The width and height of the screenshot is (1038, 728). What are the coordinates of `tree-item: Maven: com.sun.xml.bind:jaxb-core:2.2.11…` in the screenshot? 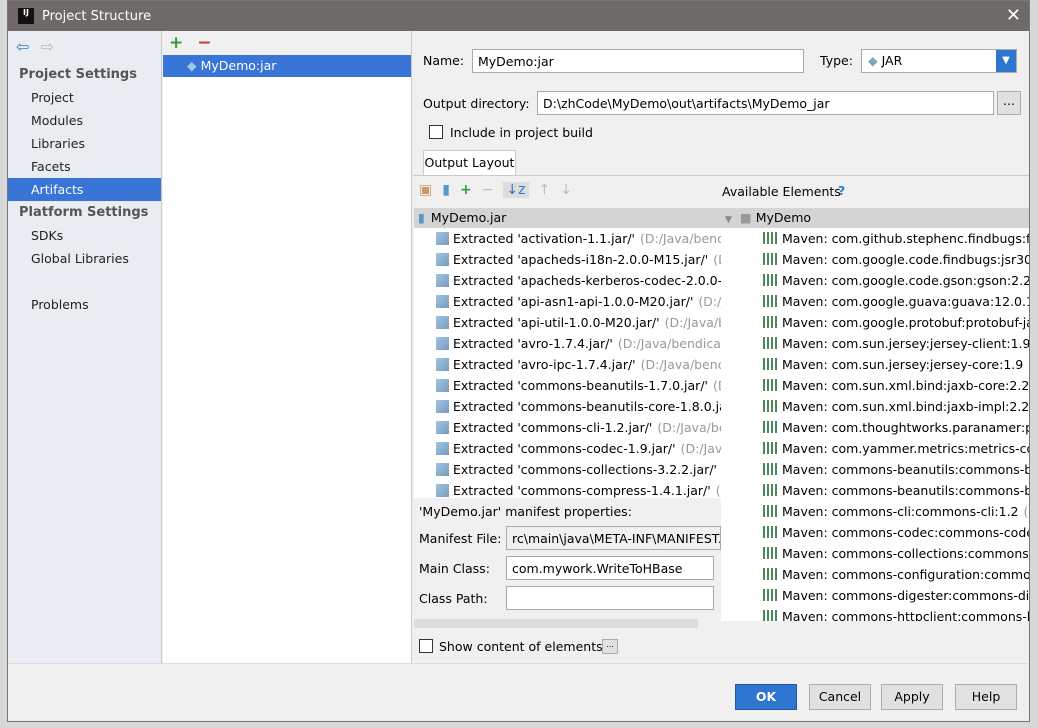 It's located at (875, 385).